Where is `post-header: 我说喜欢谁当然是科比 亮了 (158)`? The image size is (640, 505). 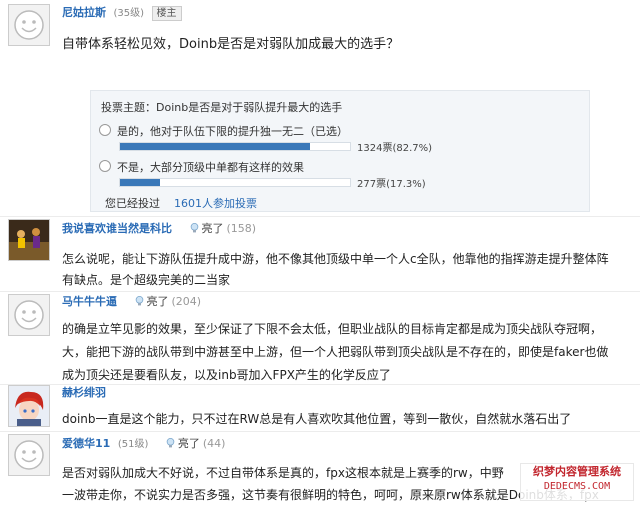 post-header: 我说喜欢谁当然是科比 亮了 (158) is located at coordinates (159, 228).